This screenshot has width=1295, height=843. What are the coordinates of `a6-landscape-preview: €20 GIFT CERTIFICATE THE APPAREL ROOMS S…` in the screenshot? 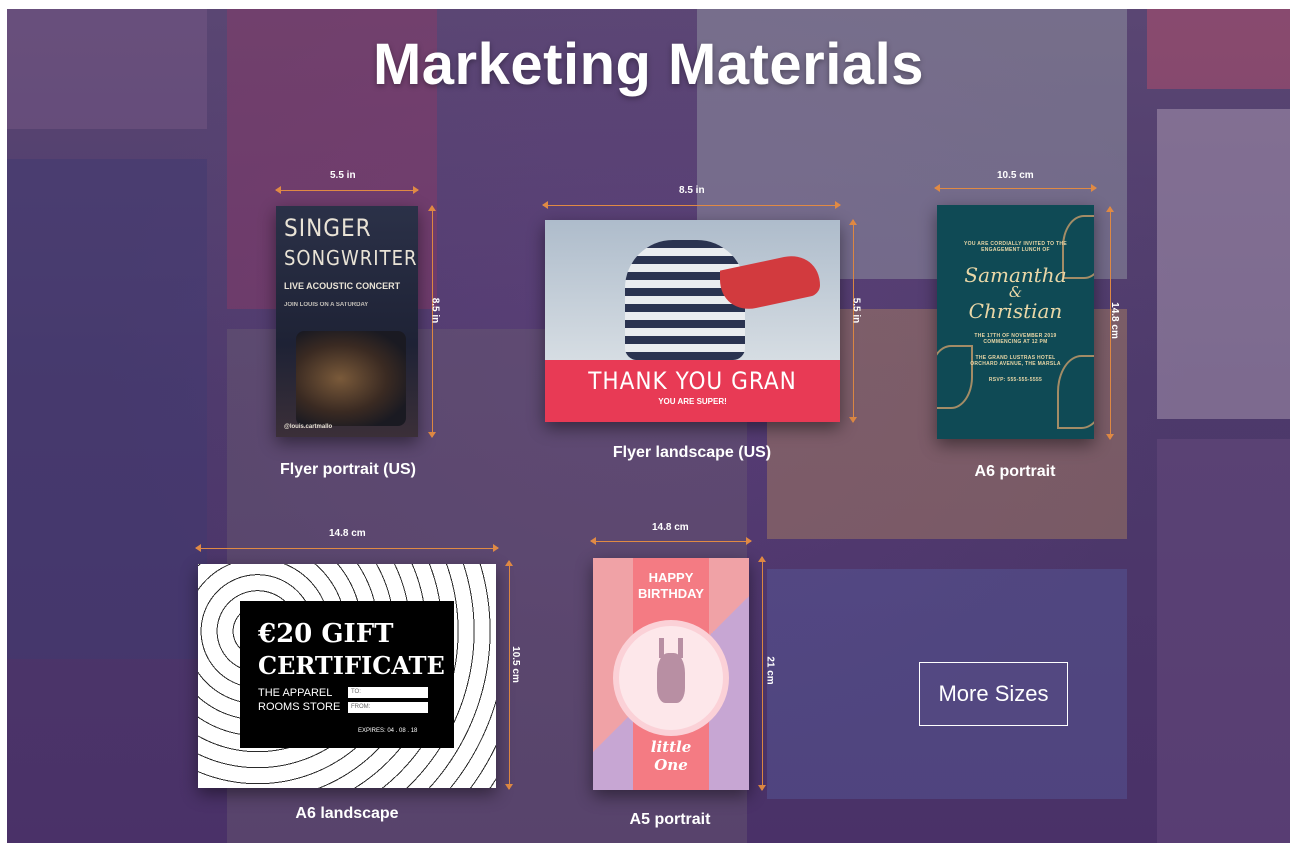 It's located at (347, 676).